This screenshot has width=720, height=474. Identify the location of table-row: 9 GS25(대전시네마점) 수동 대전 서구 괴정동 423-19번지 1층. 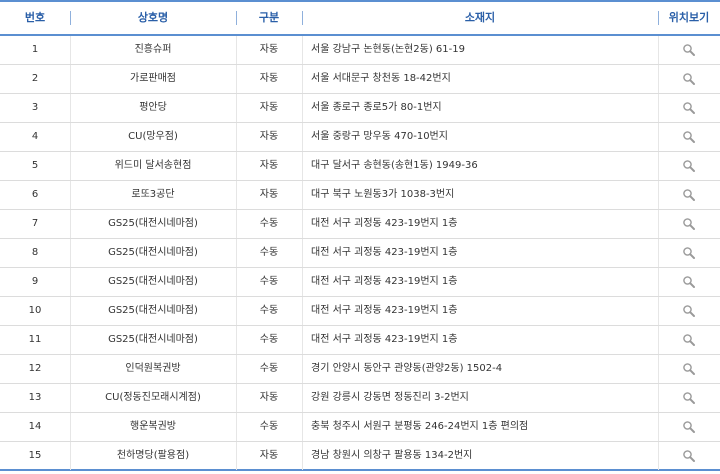
(360, 282).